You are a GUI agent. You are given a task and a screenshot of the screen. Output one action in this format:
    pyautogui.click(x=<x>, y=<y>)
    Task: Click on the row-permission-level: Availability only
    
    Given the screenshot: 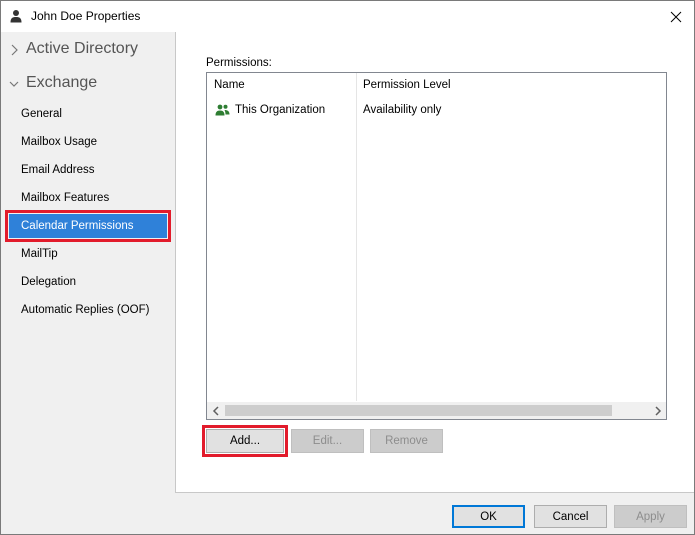 What is the action you would take?
    pyautogui.click(x=402, y=110)
    